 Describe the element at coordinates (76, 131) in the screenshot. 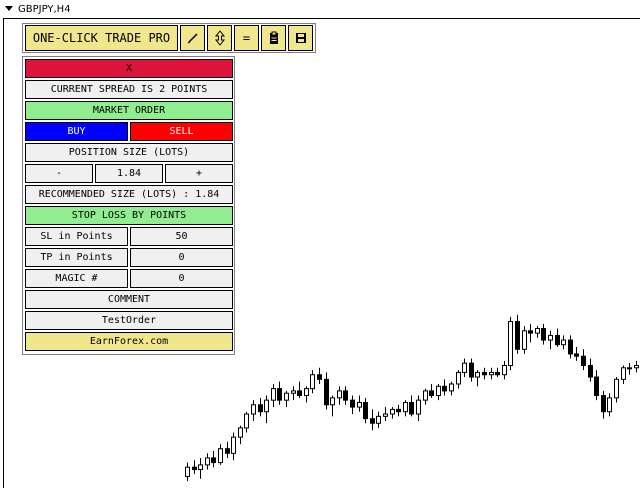

I see `buy-button: BUY` at that location.